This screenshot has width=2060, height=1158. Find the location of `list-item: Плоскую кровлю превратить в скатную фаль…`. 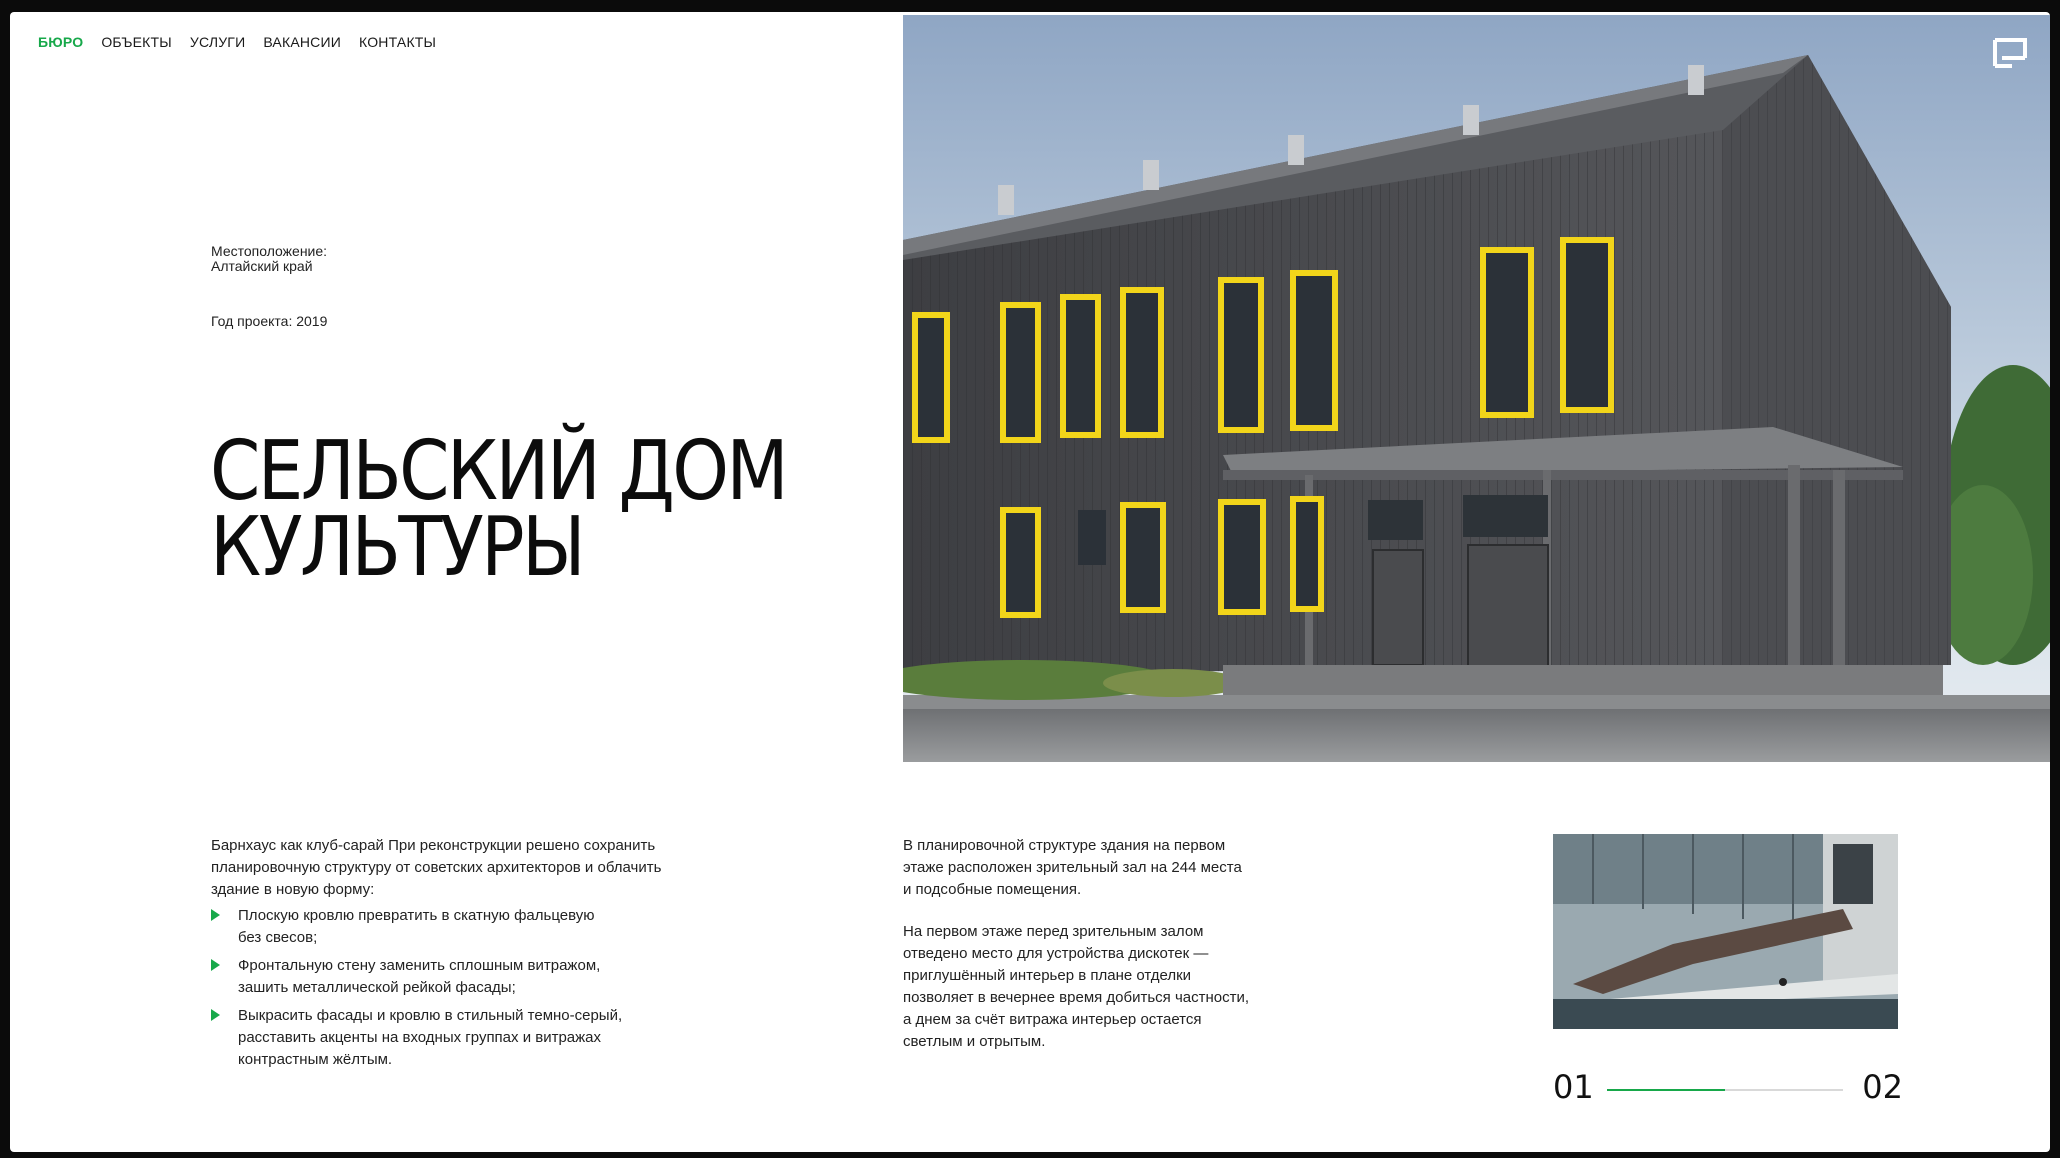

list-item: Плоскую кровлю превратить в скатную фаль… is located at coordinates (491, 927).